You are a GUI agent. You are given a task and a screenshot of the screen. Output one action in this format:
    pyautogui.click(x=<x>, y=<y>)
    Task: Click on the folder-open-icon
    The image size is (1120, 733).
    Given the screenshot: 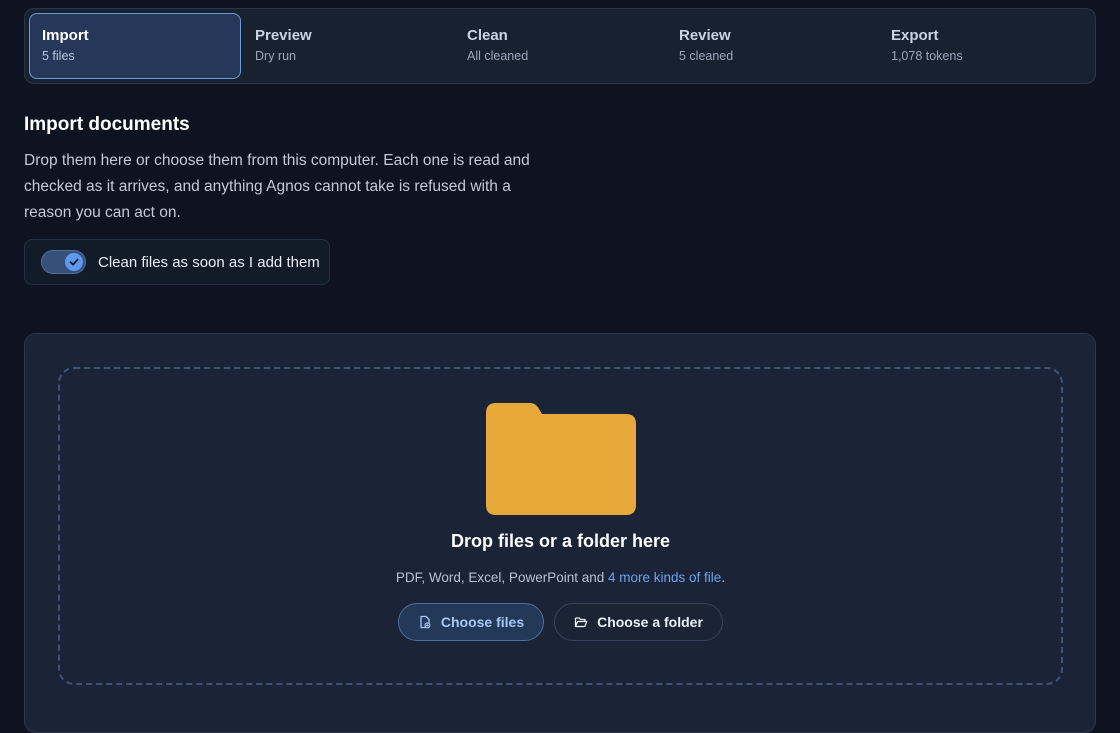 What is the action you would take?
    pyautogui.click(x=581, y=622)
    